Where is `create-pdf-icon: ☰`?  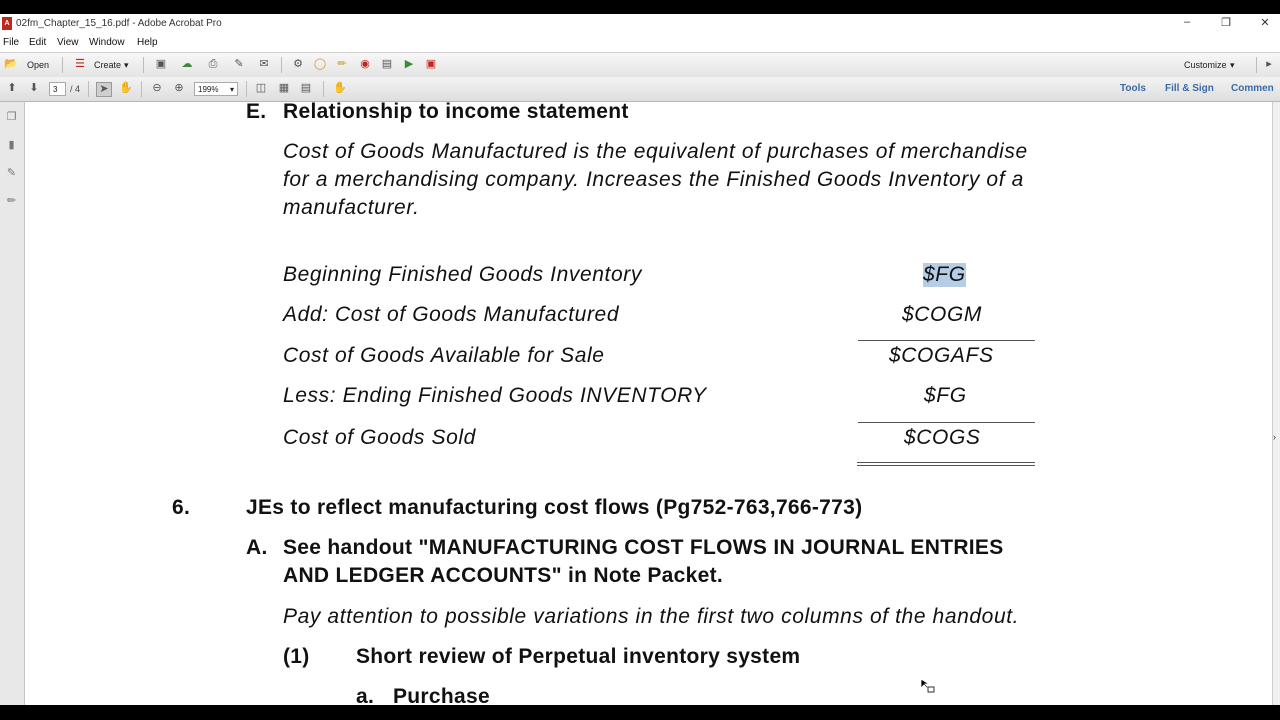 create-pdf-icon: ☰ is located at coordinates (80, 64).